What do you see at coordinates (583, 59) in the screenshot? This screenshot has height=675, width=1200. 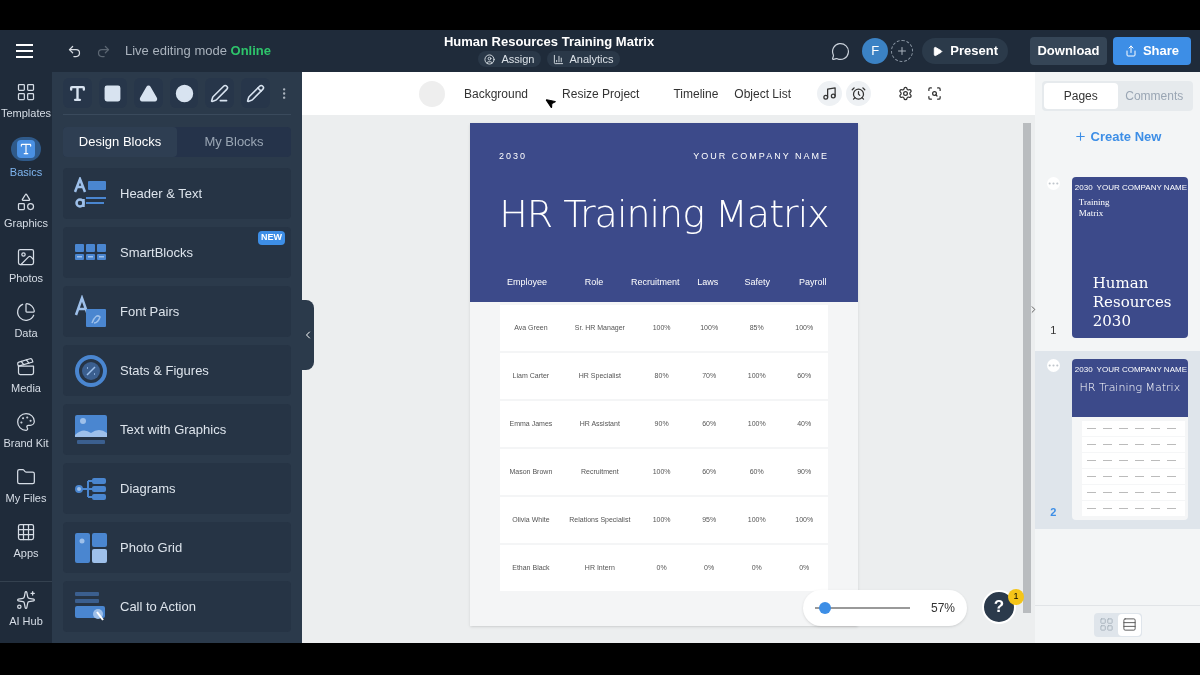 I see `analytics-link: Analytics` at bounding box center [583, 59].